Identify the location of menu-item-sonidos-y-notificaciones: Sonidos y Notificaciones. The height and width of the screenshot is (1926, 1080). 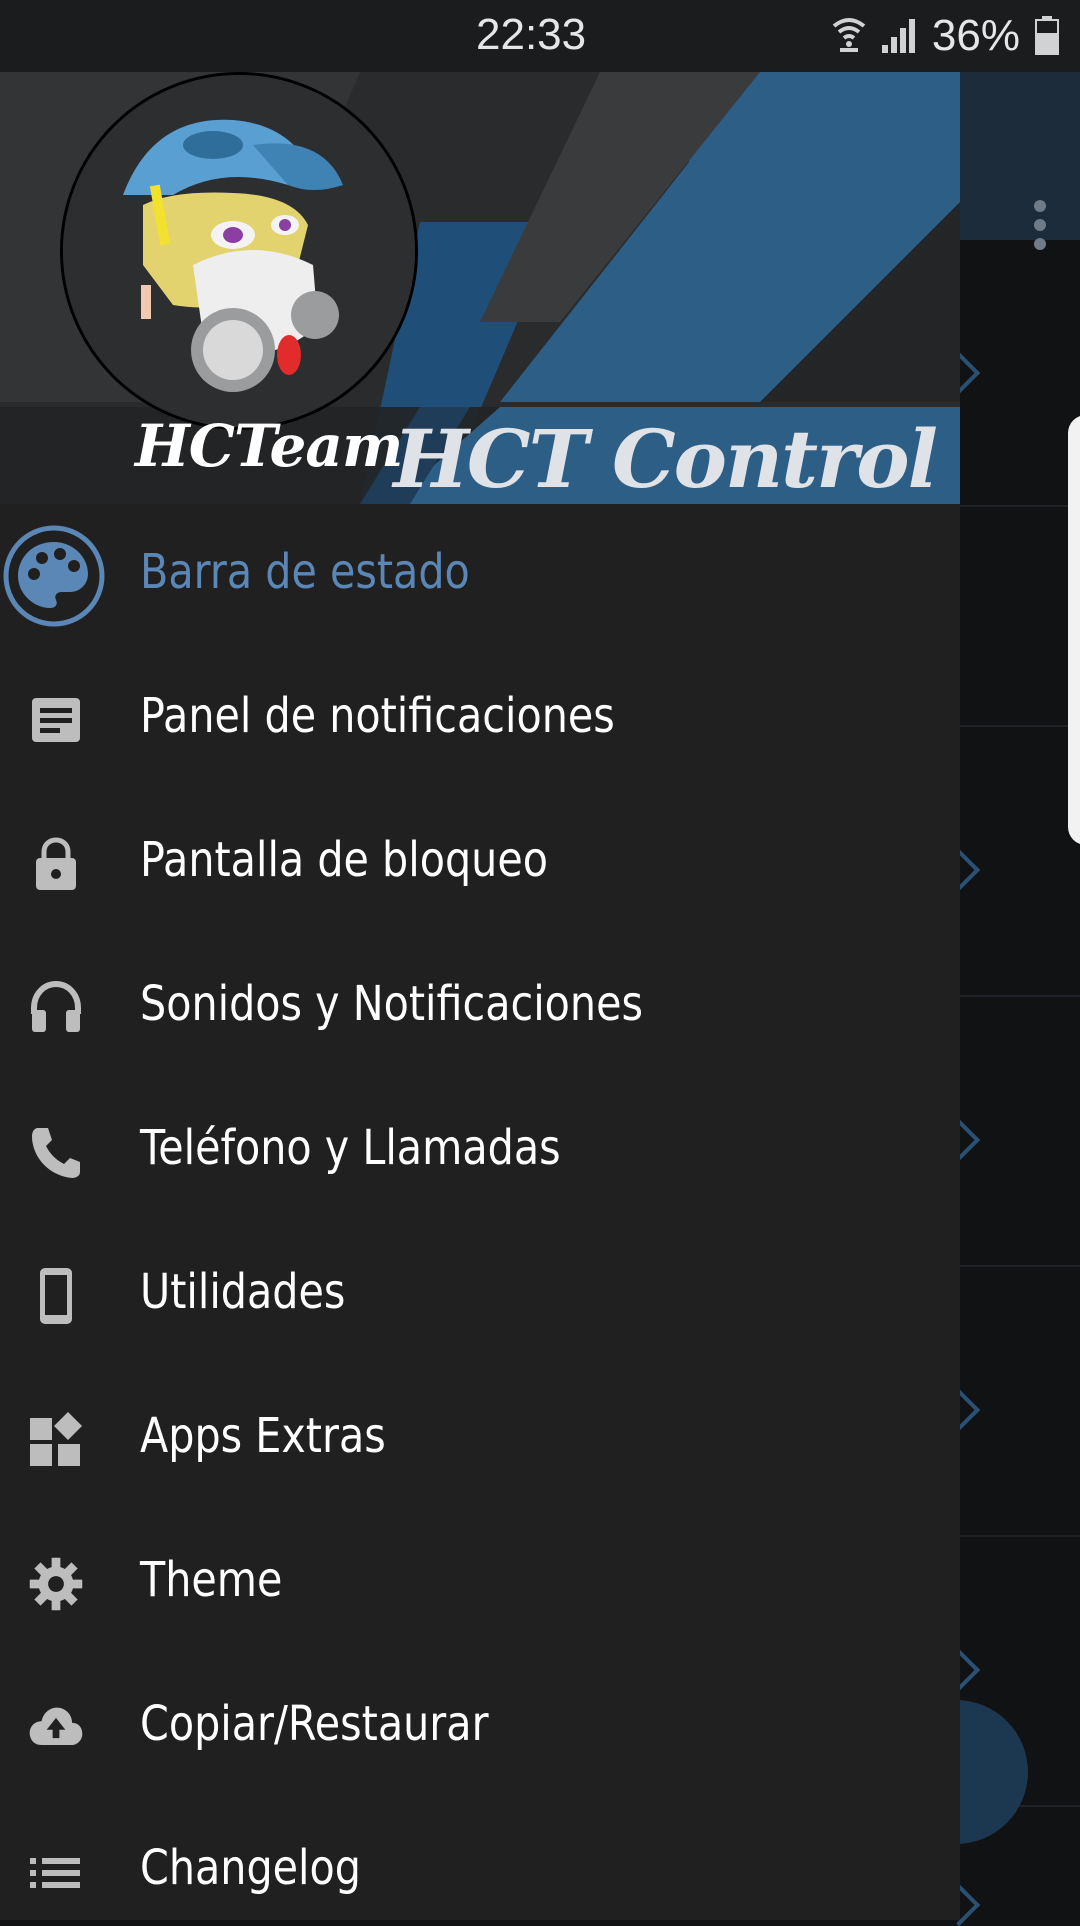
(480, 1008).